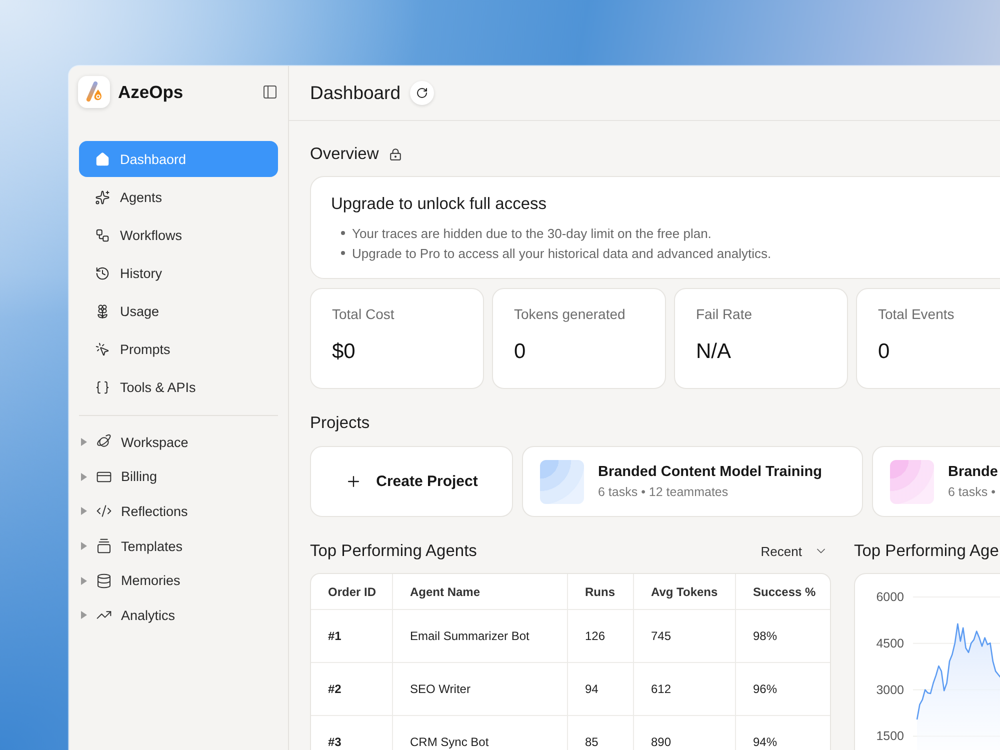 The image size is (1000, 750). I want to click on nav-item: Reflections, so click(178, 511).